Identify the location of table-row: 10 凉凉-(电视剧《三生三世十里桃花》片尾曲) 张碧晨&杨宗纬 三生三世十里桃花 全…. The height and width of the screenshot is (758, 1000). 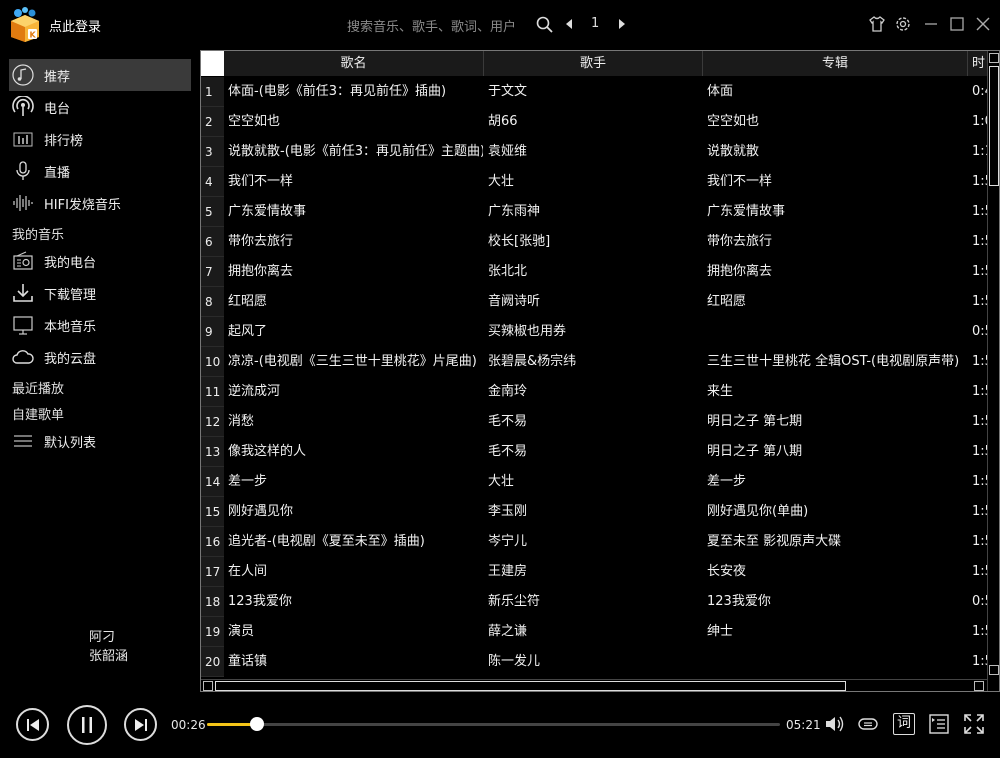
(600, 362).